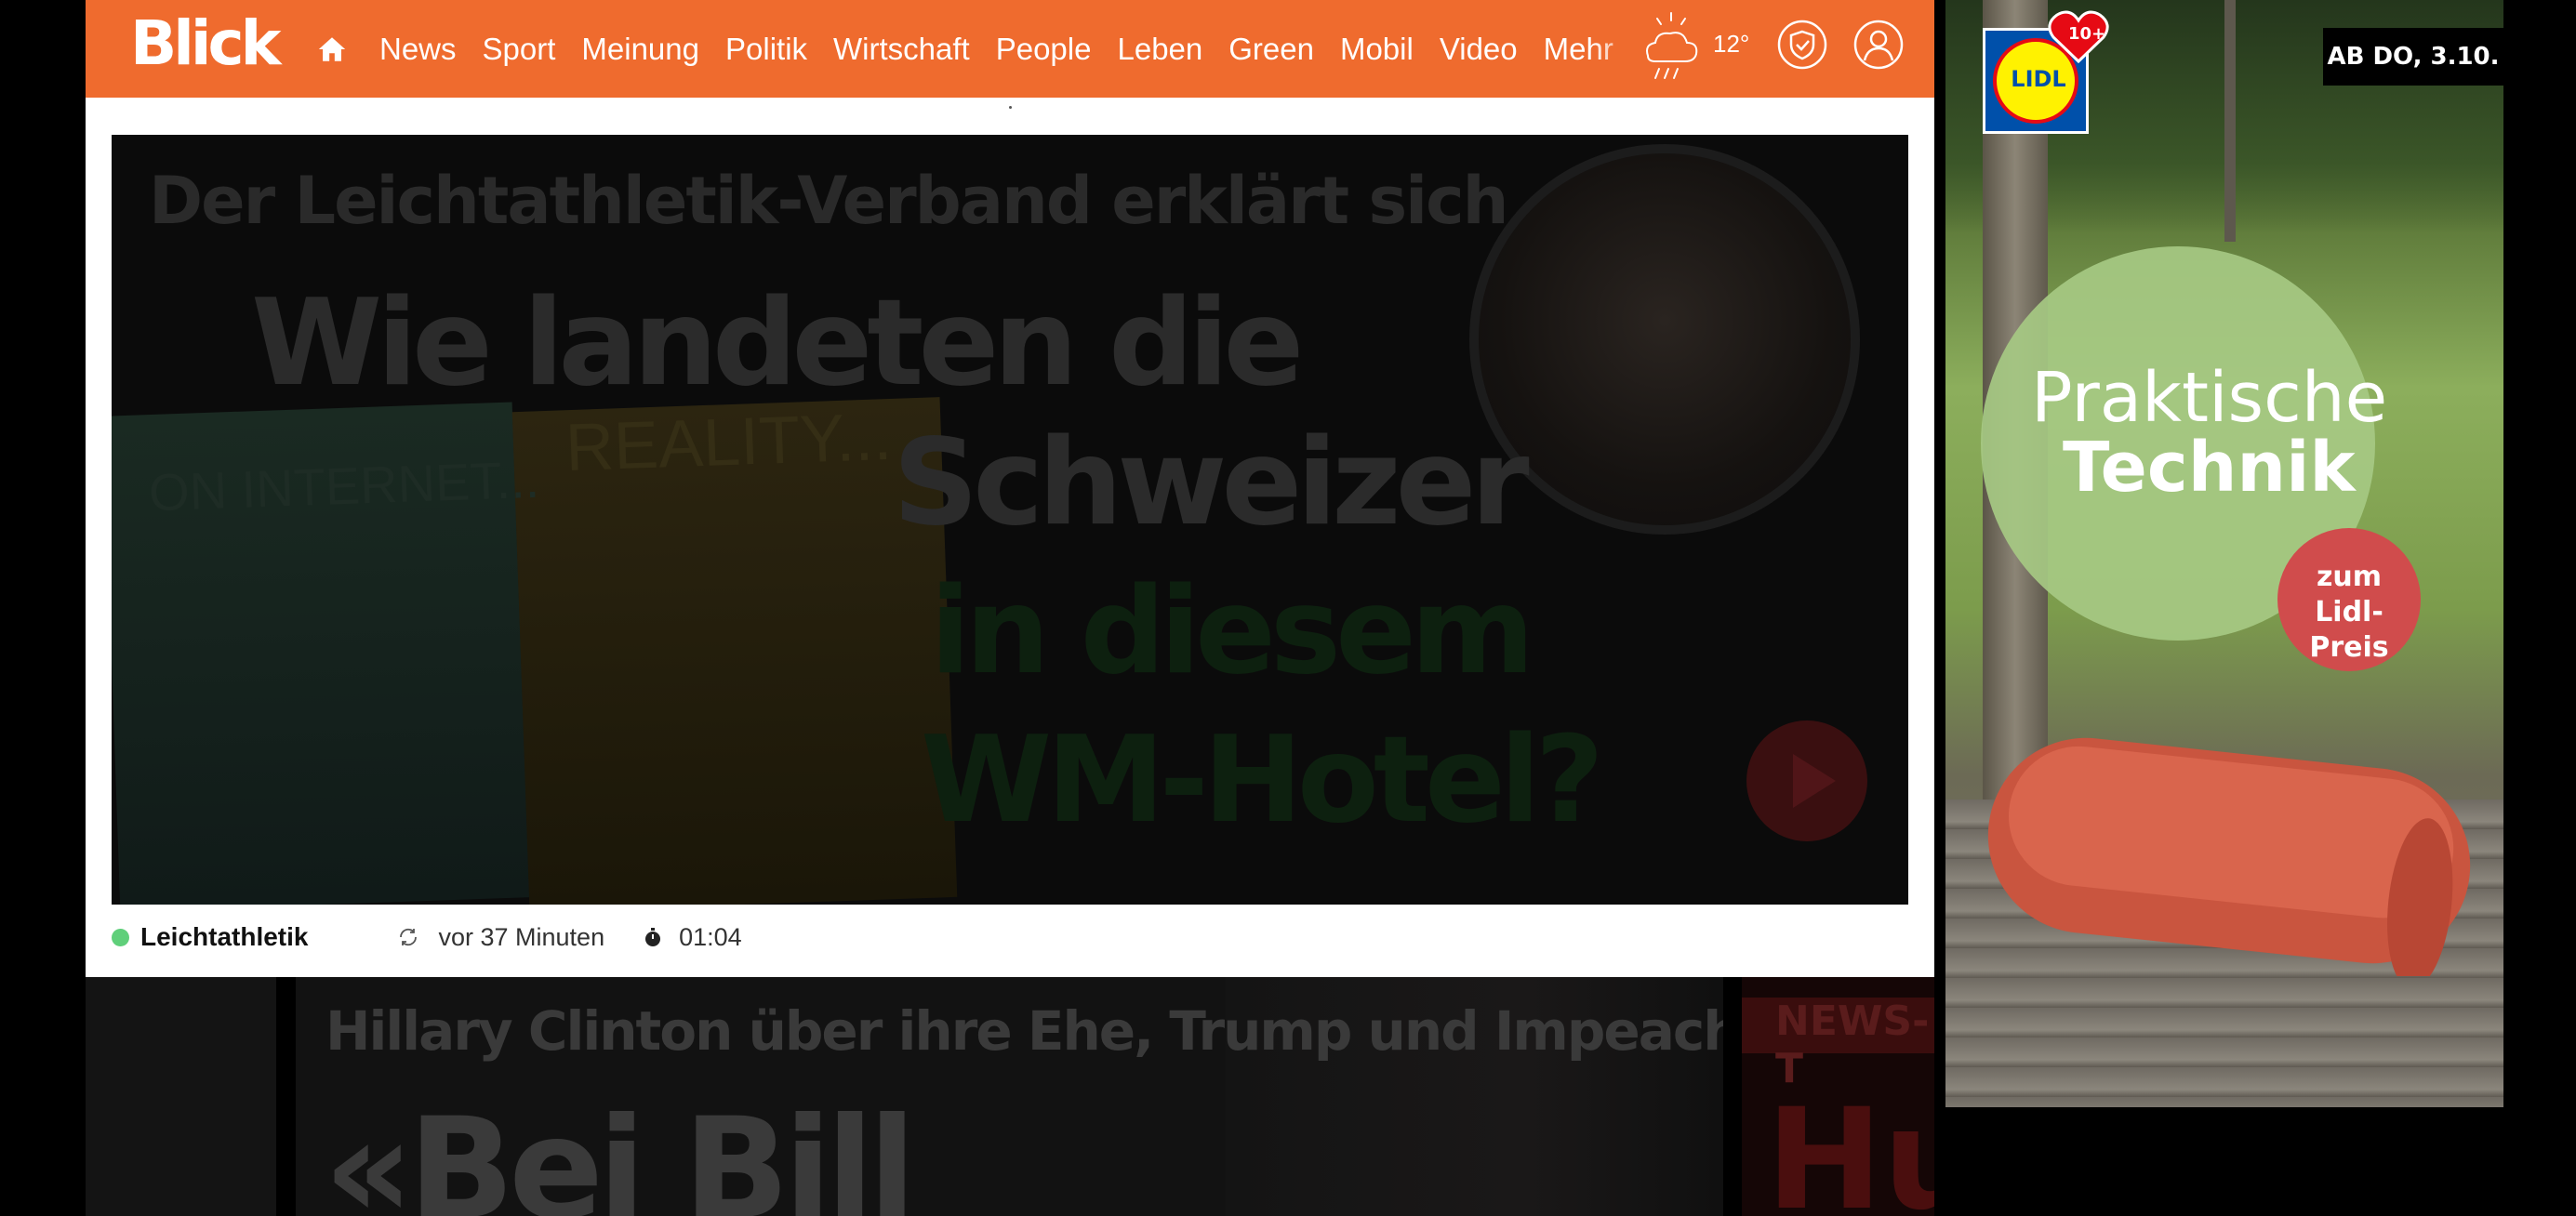 The image size is (2576, 1216). Describe the element at coordinates (653, 937) in the screenshot. I see `stopwatch-icon` at that location.